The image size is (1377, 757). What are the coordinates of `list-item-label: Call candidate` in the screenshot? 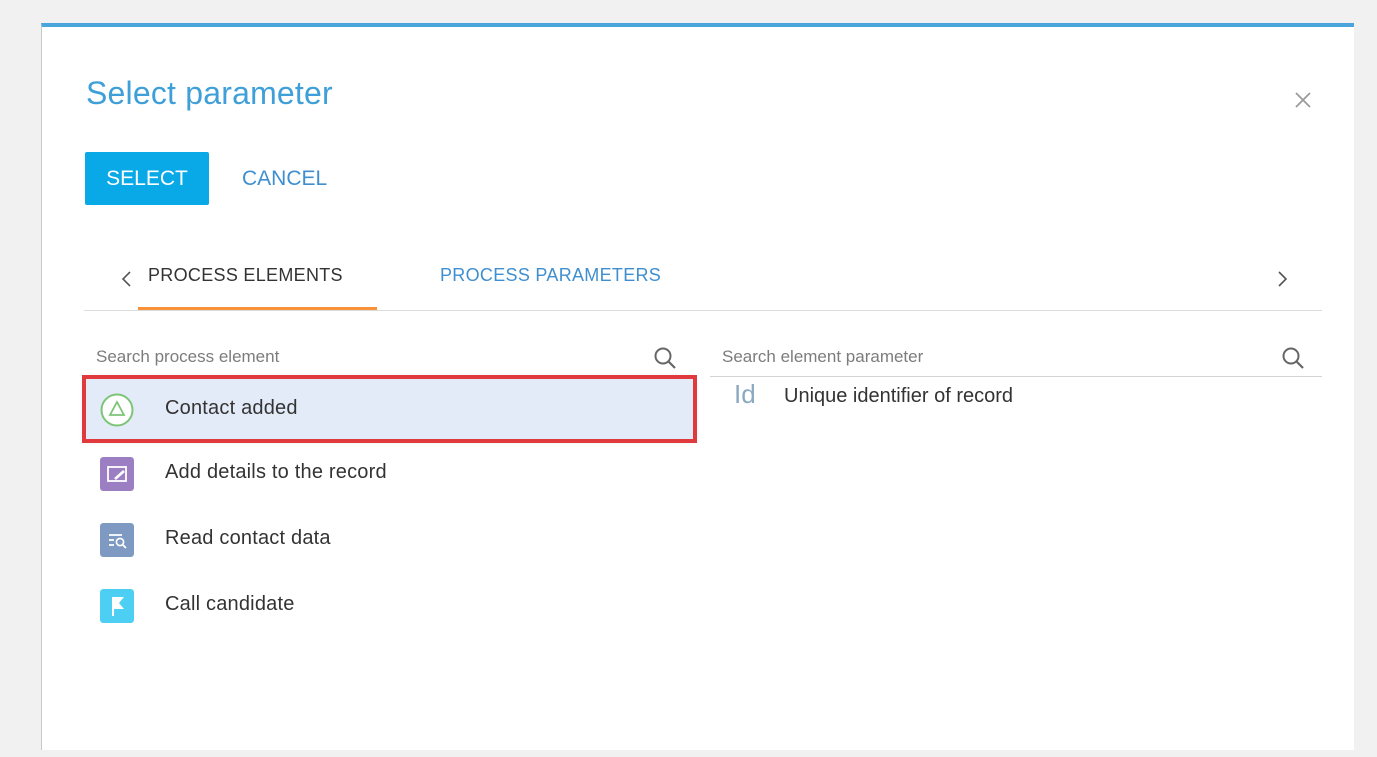 It's located at (230, 604).